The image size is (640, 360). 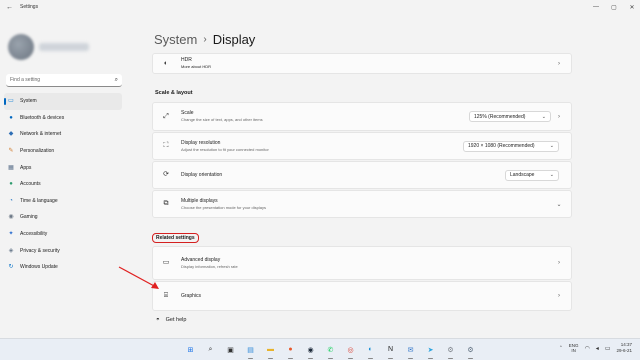 What do you see at coordinates (597, 348) in the screenshot?
I see `volume-icon: ◂` at bounding box center [597, 348].